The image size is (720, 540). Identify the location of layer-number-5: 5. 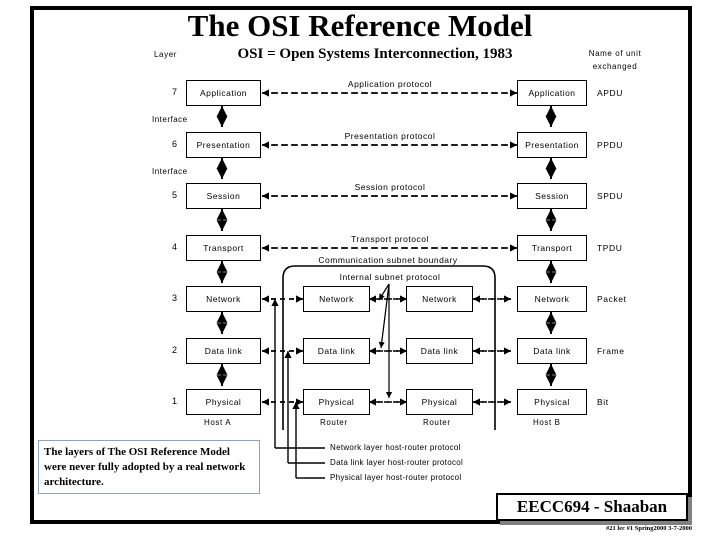
(175, 195).